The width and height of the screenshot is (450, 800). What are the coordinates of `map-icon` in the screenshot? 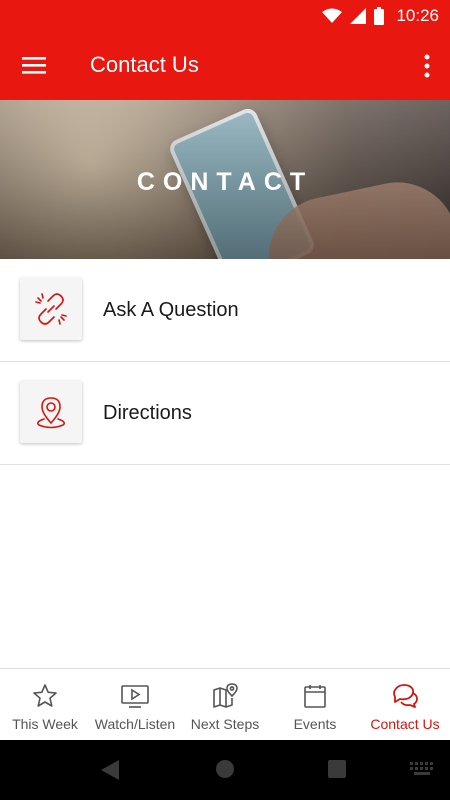 It's located at (225, 695).